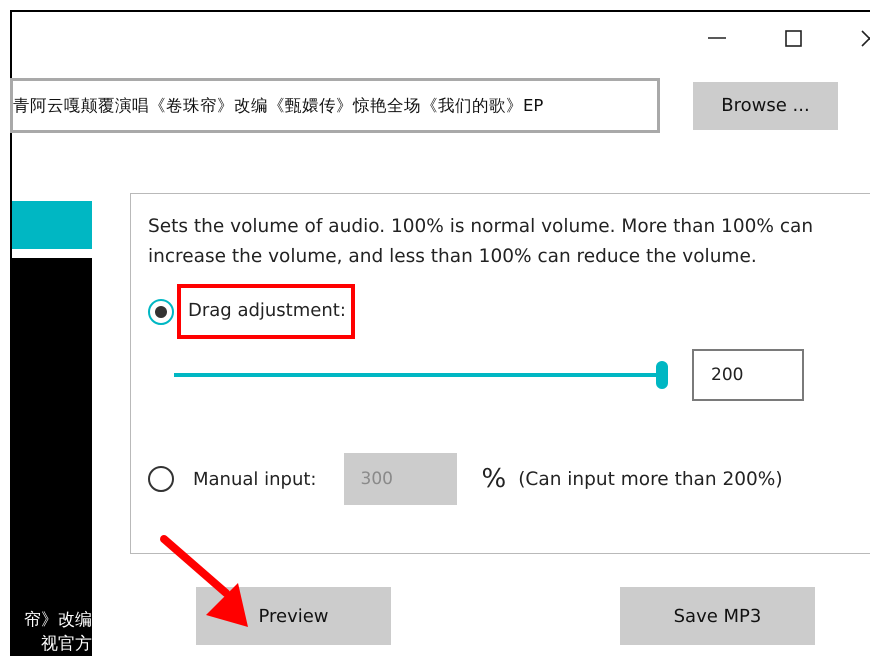 The height and width of the screenshot is (656, 870). Describe the element at coordinates (494, 479) in the screenshot. I see `percent-sign: %` at that location.